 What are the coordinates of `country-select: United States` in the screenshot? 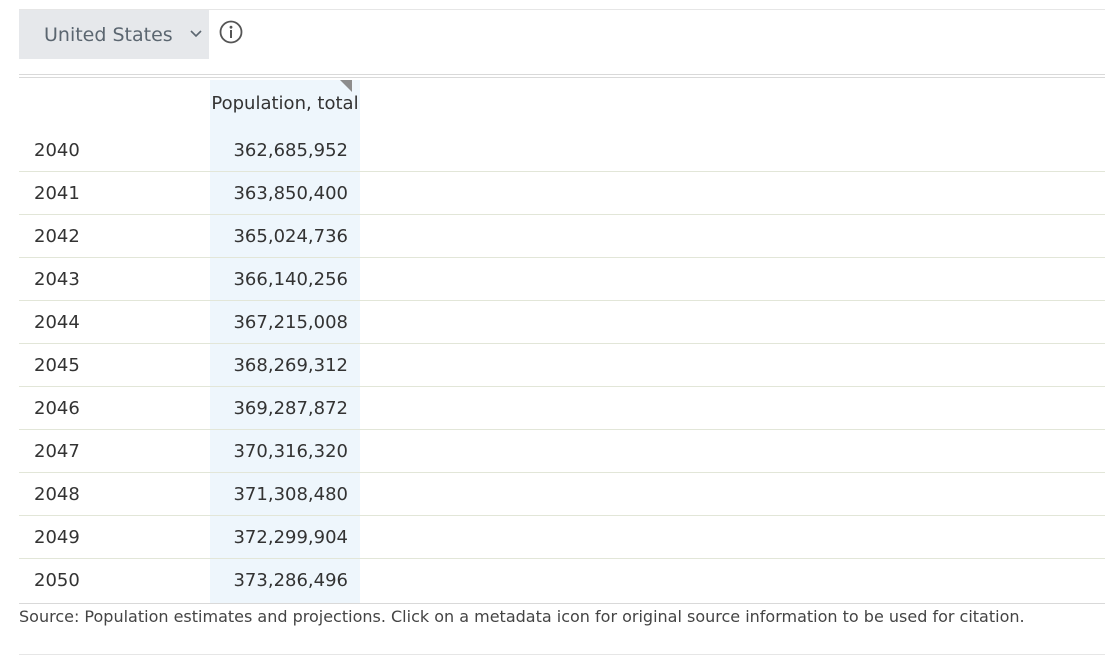 It's located at (114, 34).